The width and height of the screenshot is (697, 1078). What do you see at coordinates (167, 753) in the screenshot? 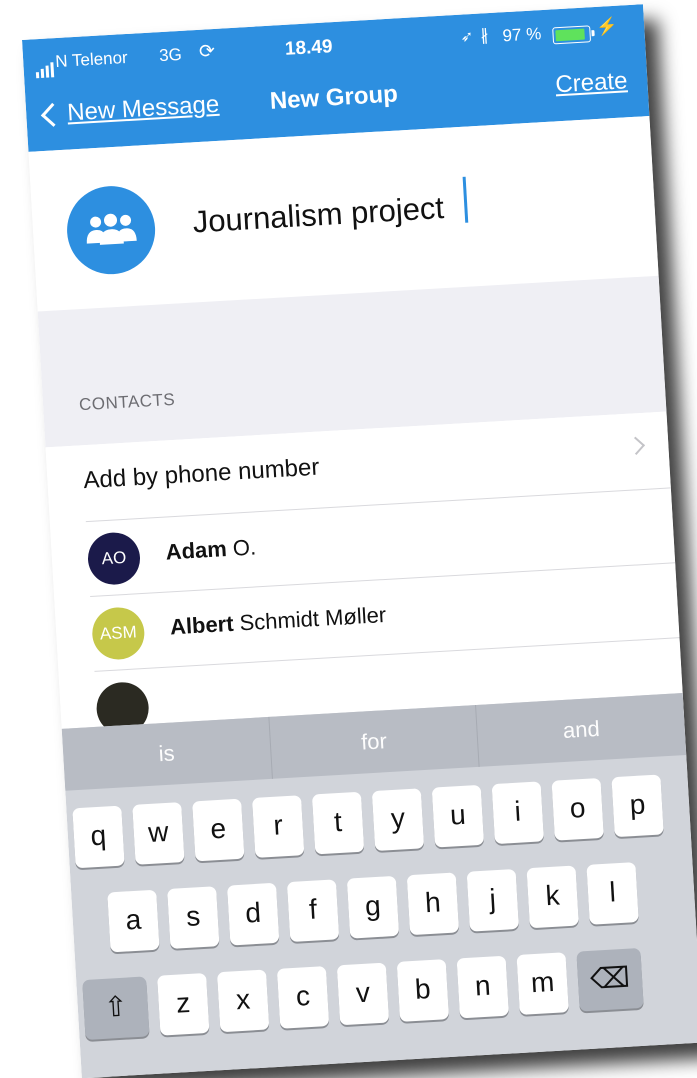
I see `suggestion: is` at bounding box center [167, 753].